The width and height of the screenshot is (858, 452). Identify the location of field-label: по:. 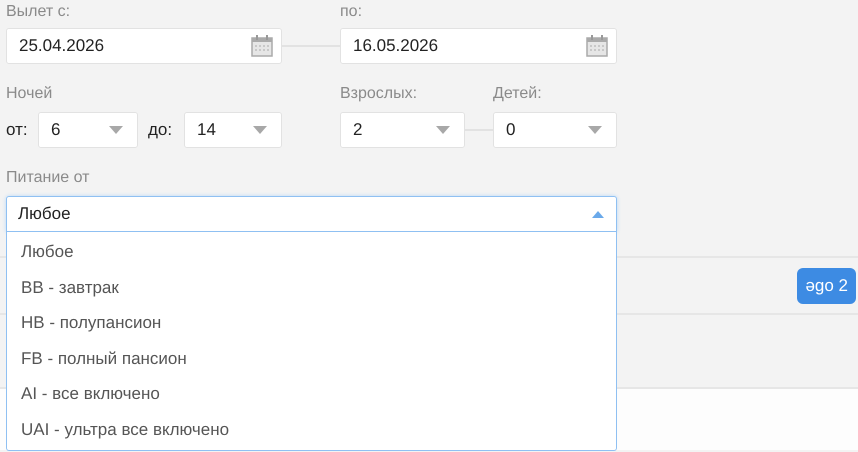
(352, 13).